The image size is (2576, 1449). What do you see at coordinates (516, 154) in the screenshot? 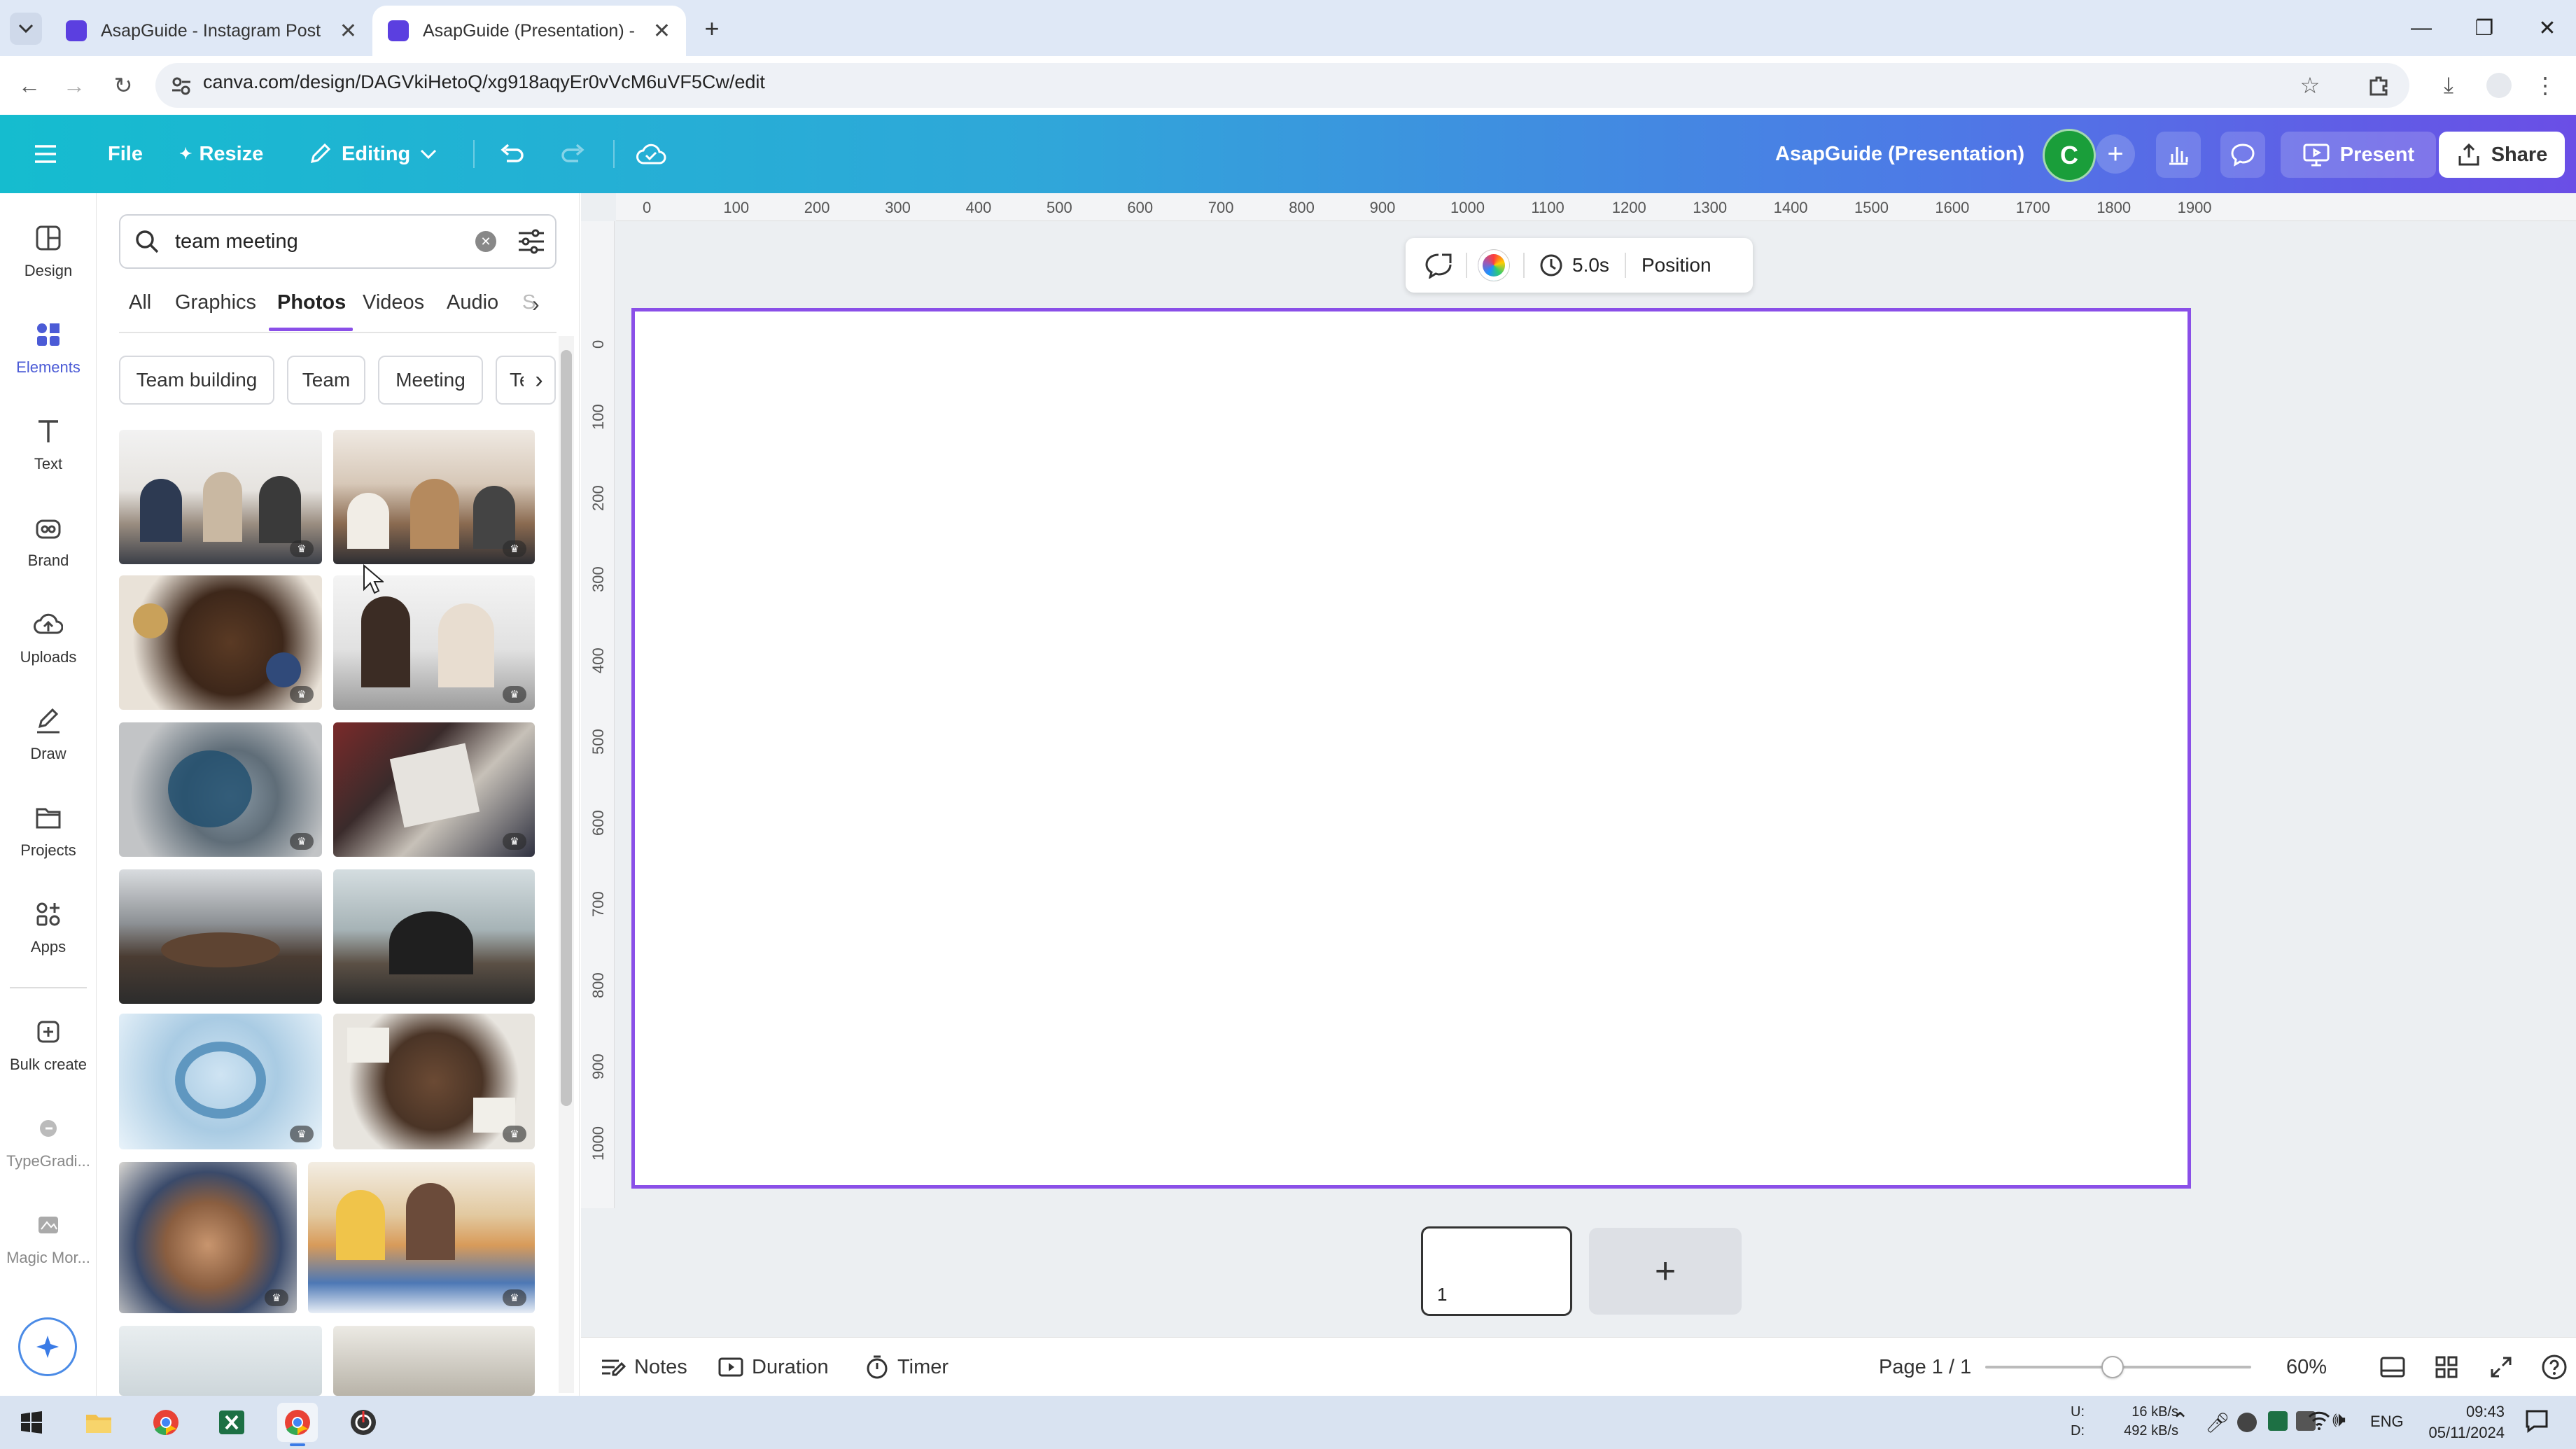
I see `undo-button` at bounding box center [516, 154].